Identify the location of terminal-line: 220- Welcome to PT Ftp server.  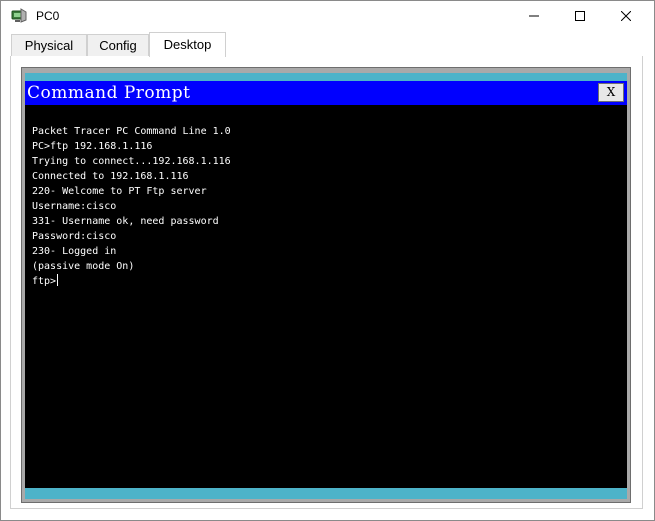
(119, 191).